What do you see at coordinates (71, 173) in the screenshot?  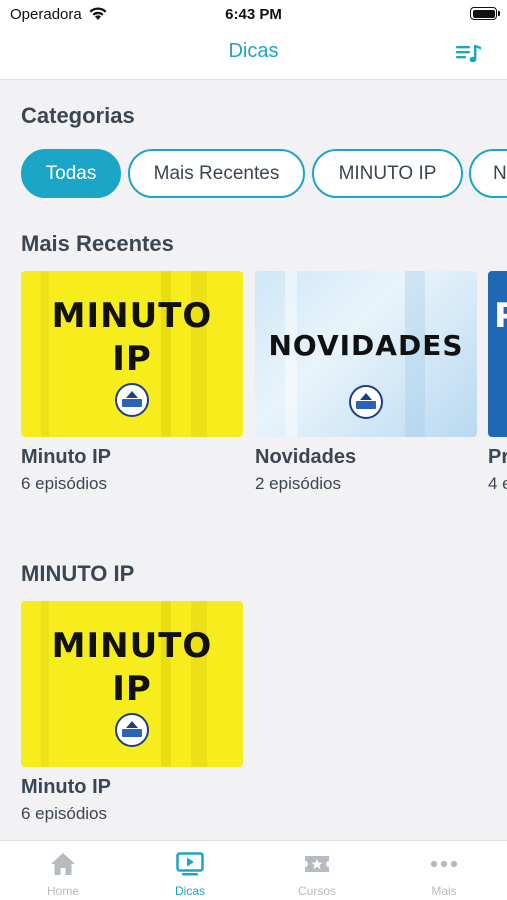 I see `chip-todas: Todas` at bounding box center [71, 173].